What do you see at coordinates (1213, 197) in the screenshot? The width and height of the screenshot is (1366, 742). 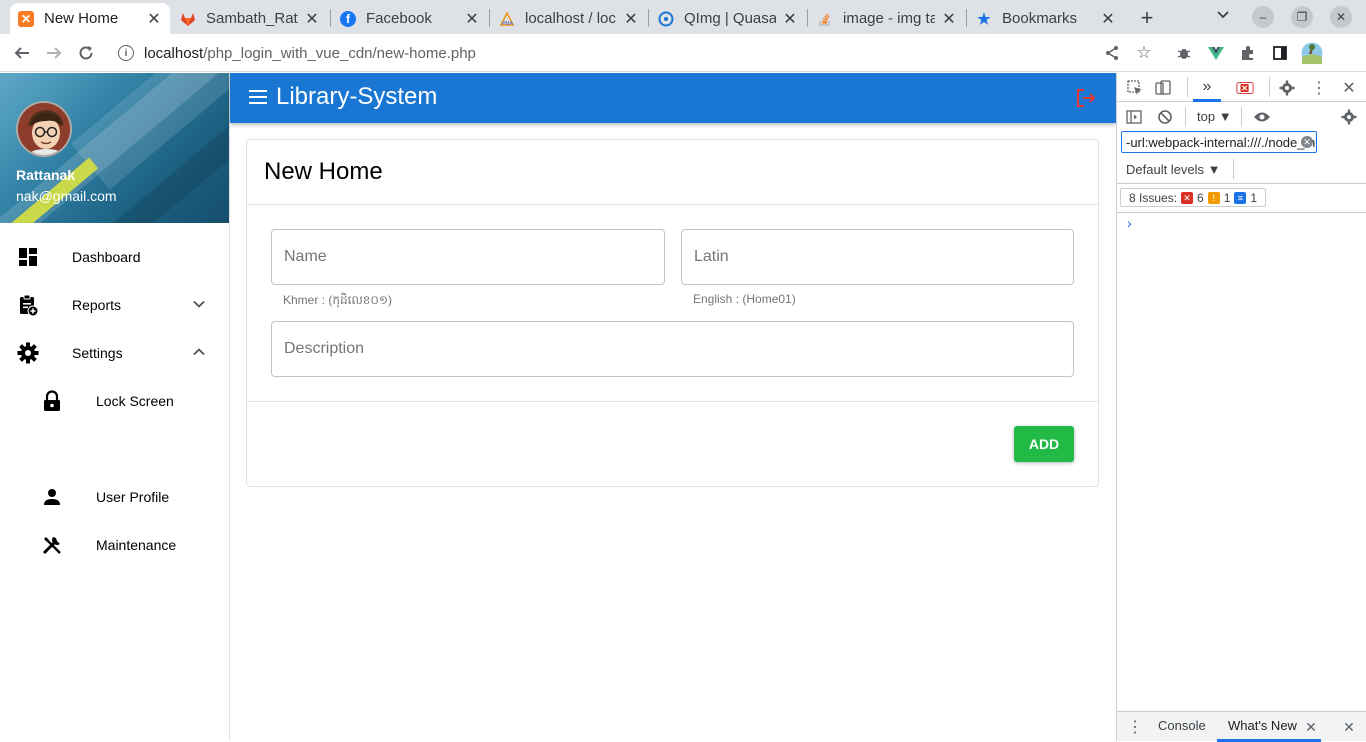 I see `warning-icon: !` at bounding box center [1213, 197].